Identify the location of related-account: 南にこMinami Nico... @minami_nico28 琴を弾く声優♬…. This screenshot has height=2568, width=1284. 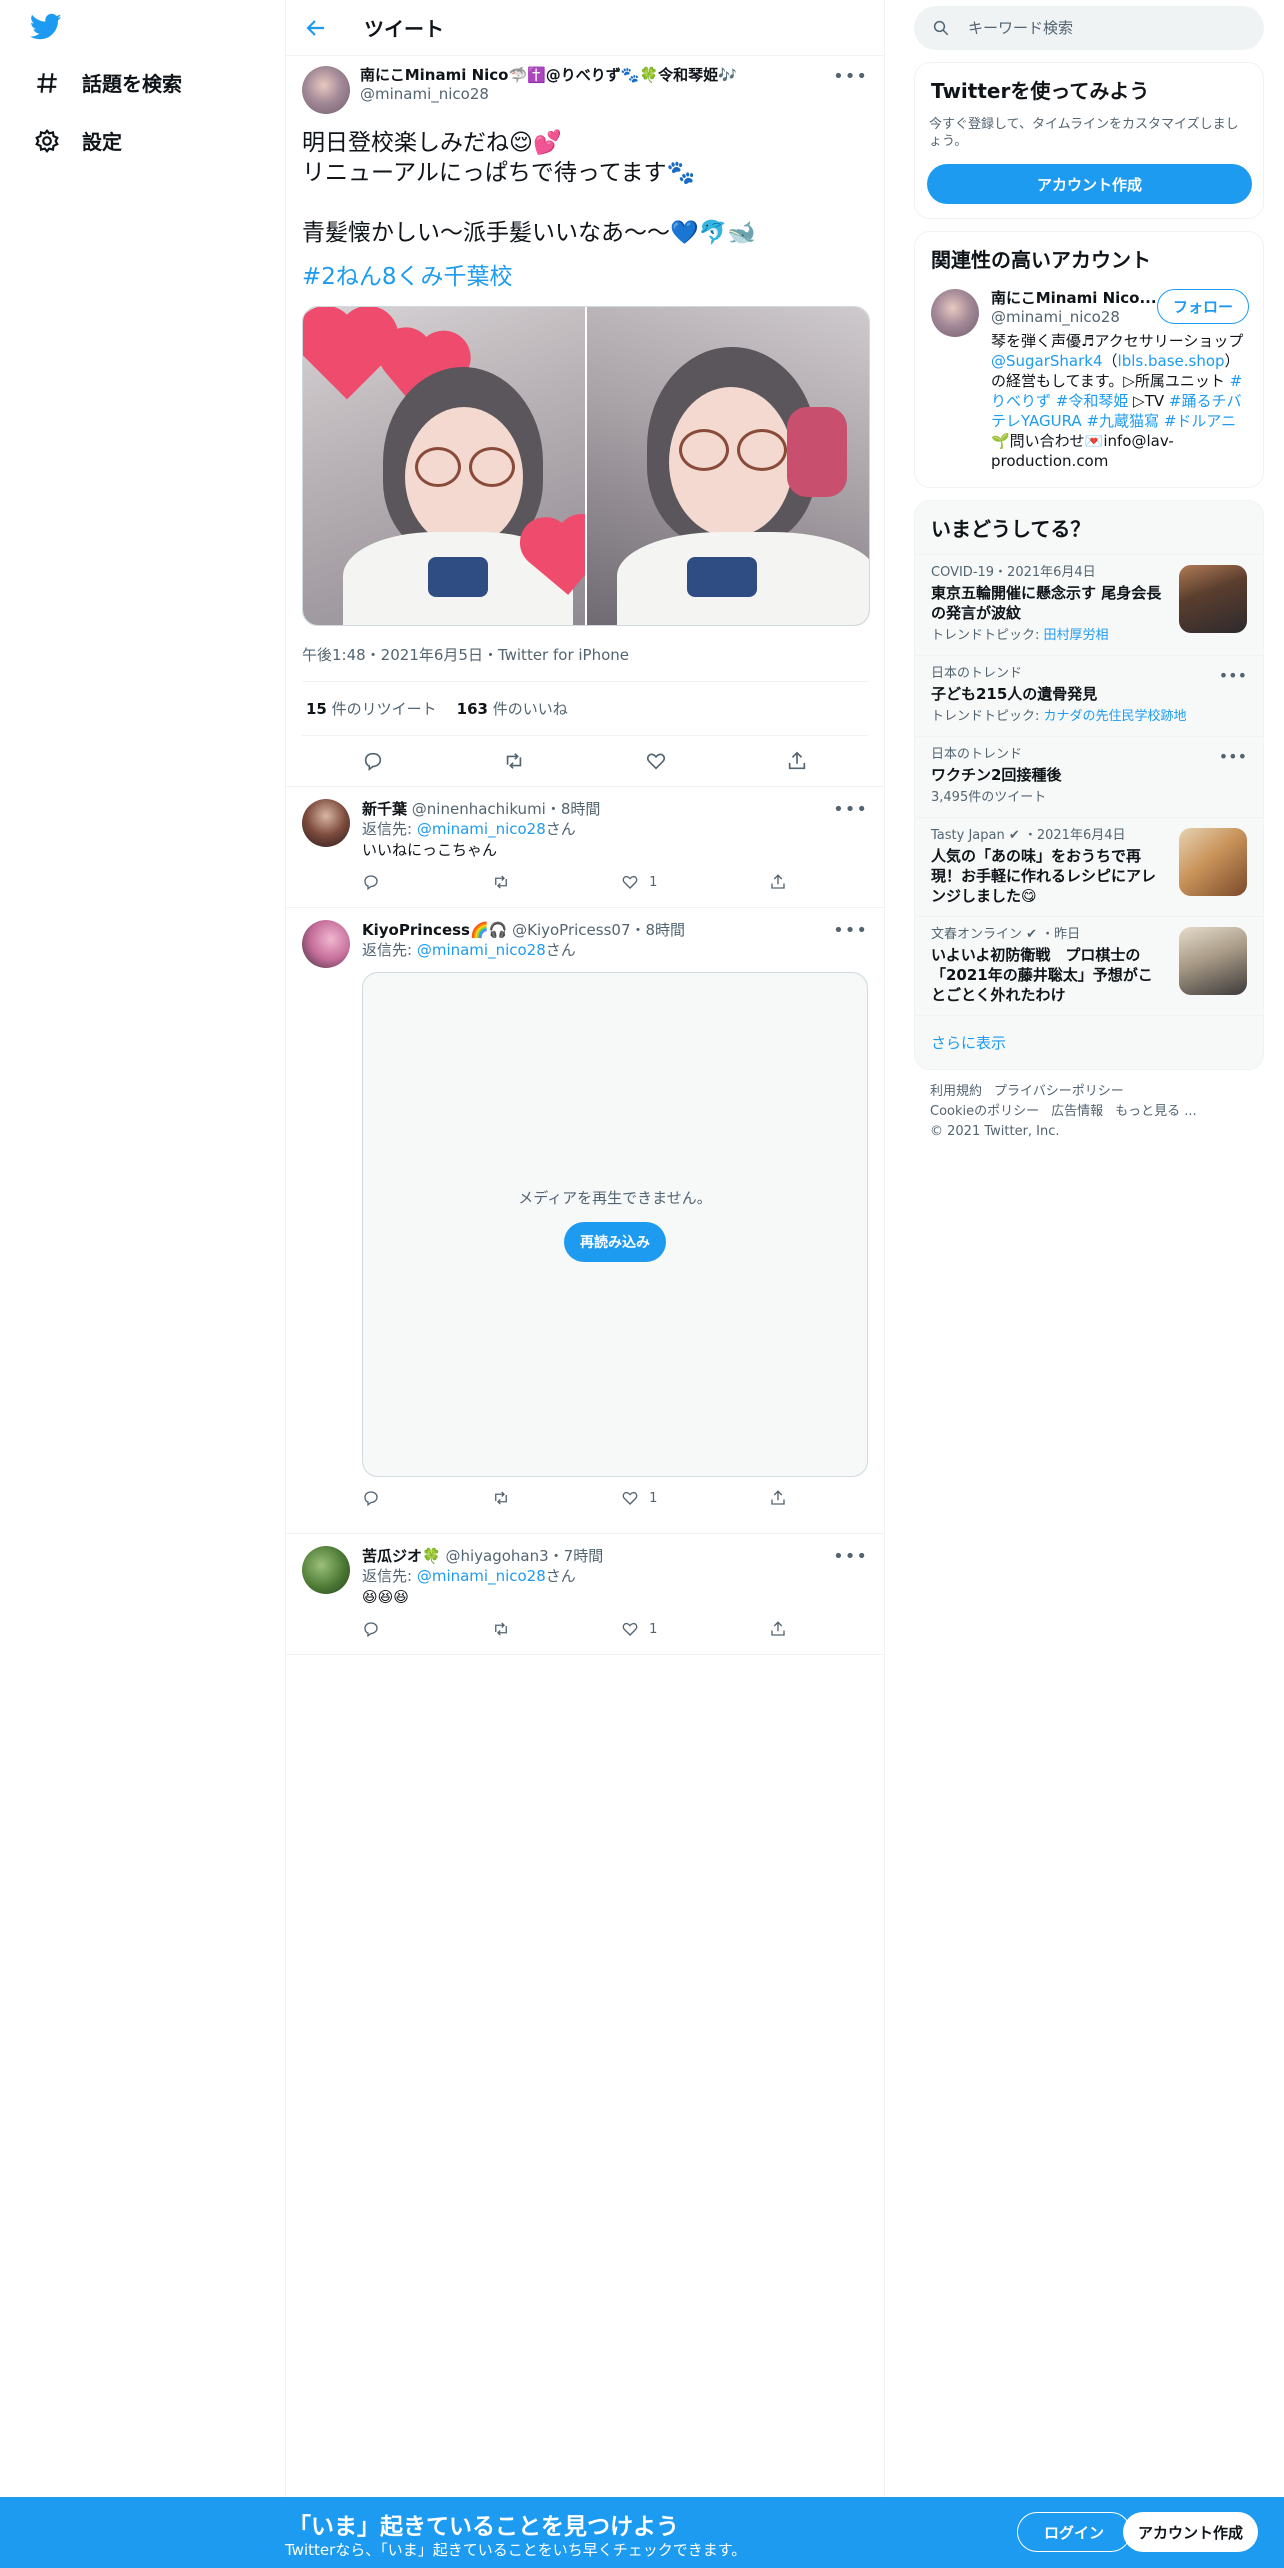
(1089, 386).